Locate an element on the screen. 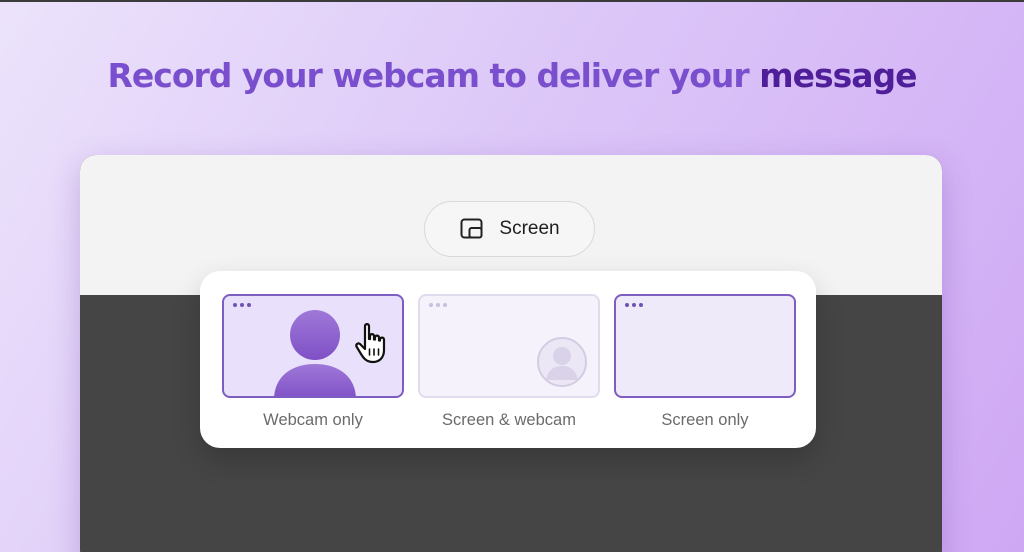 This screenshot has width=1024, height=552. mode-label-screen-only: Screen only is located at coordinates (705, 420).